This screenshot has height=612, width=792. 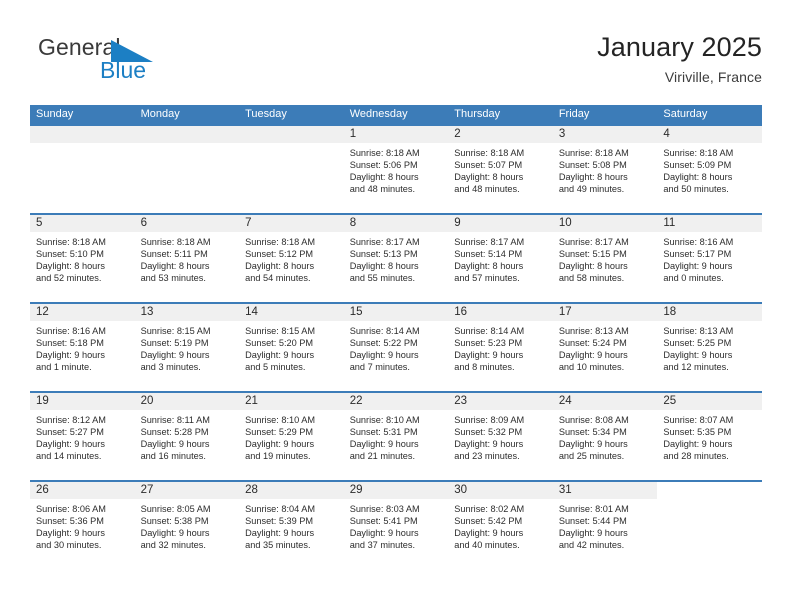 I want to click on day-daylight-line2-text: and 42 minutes., so click(x=591, y=544).